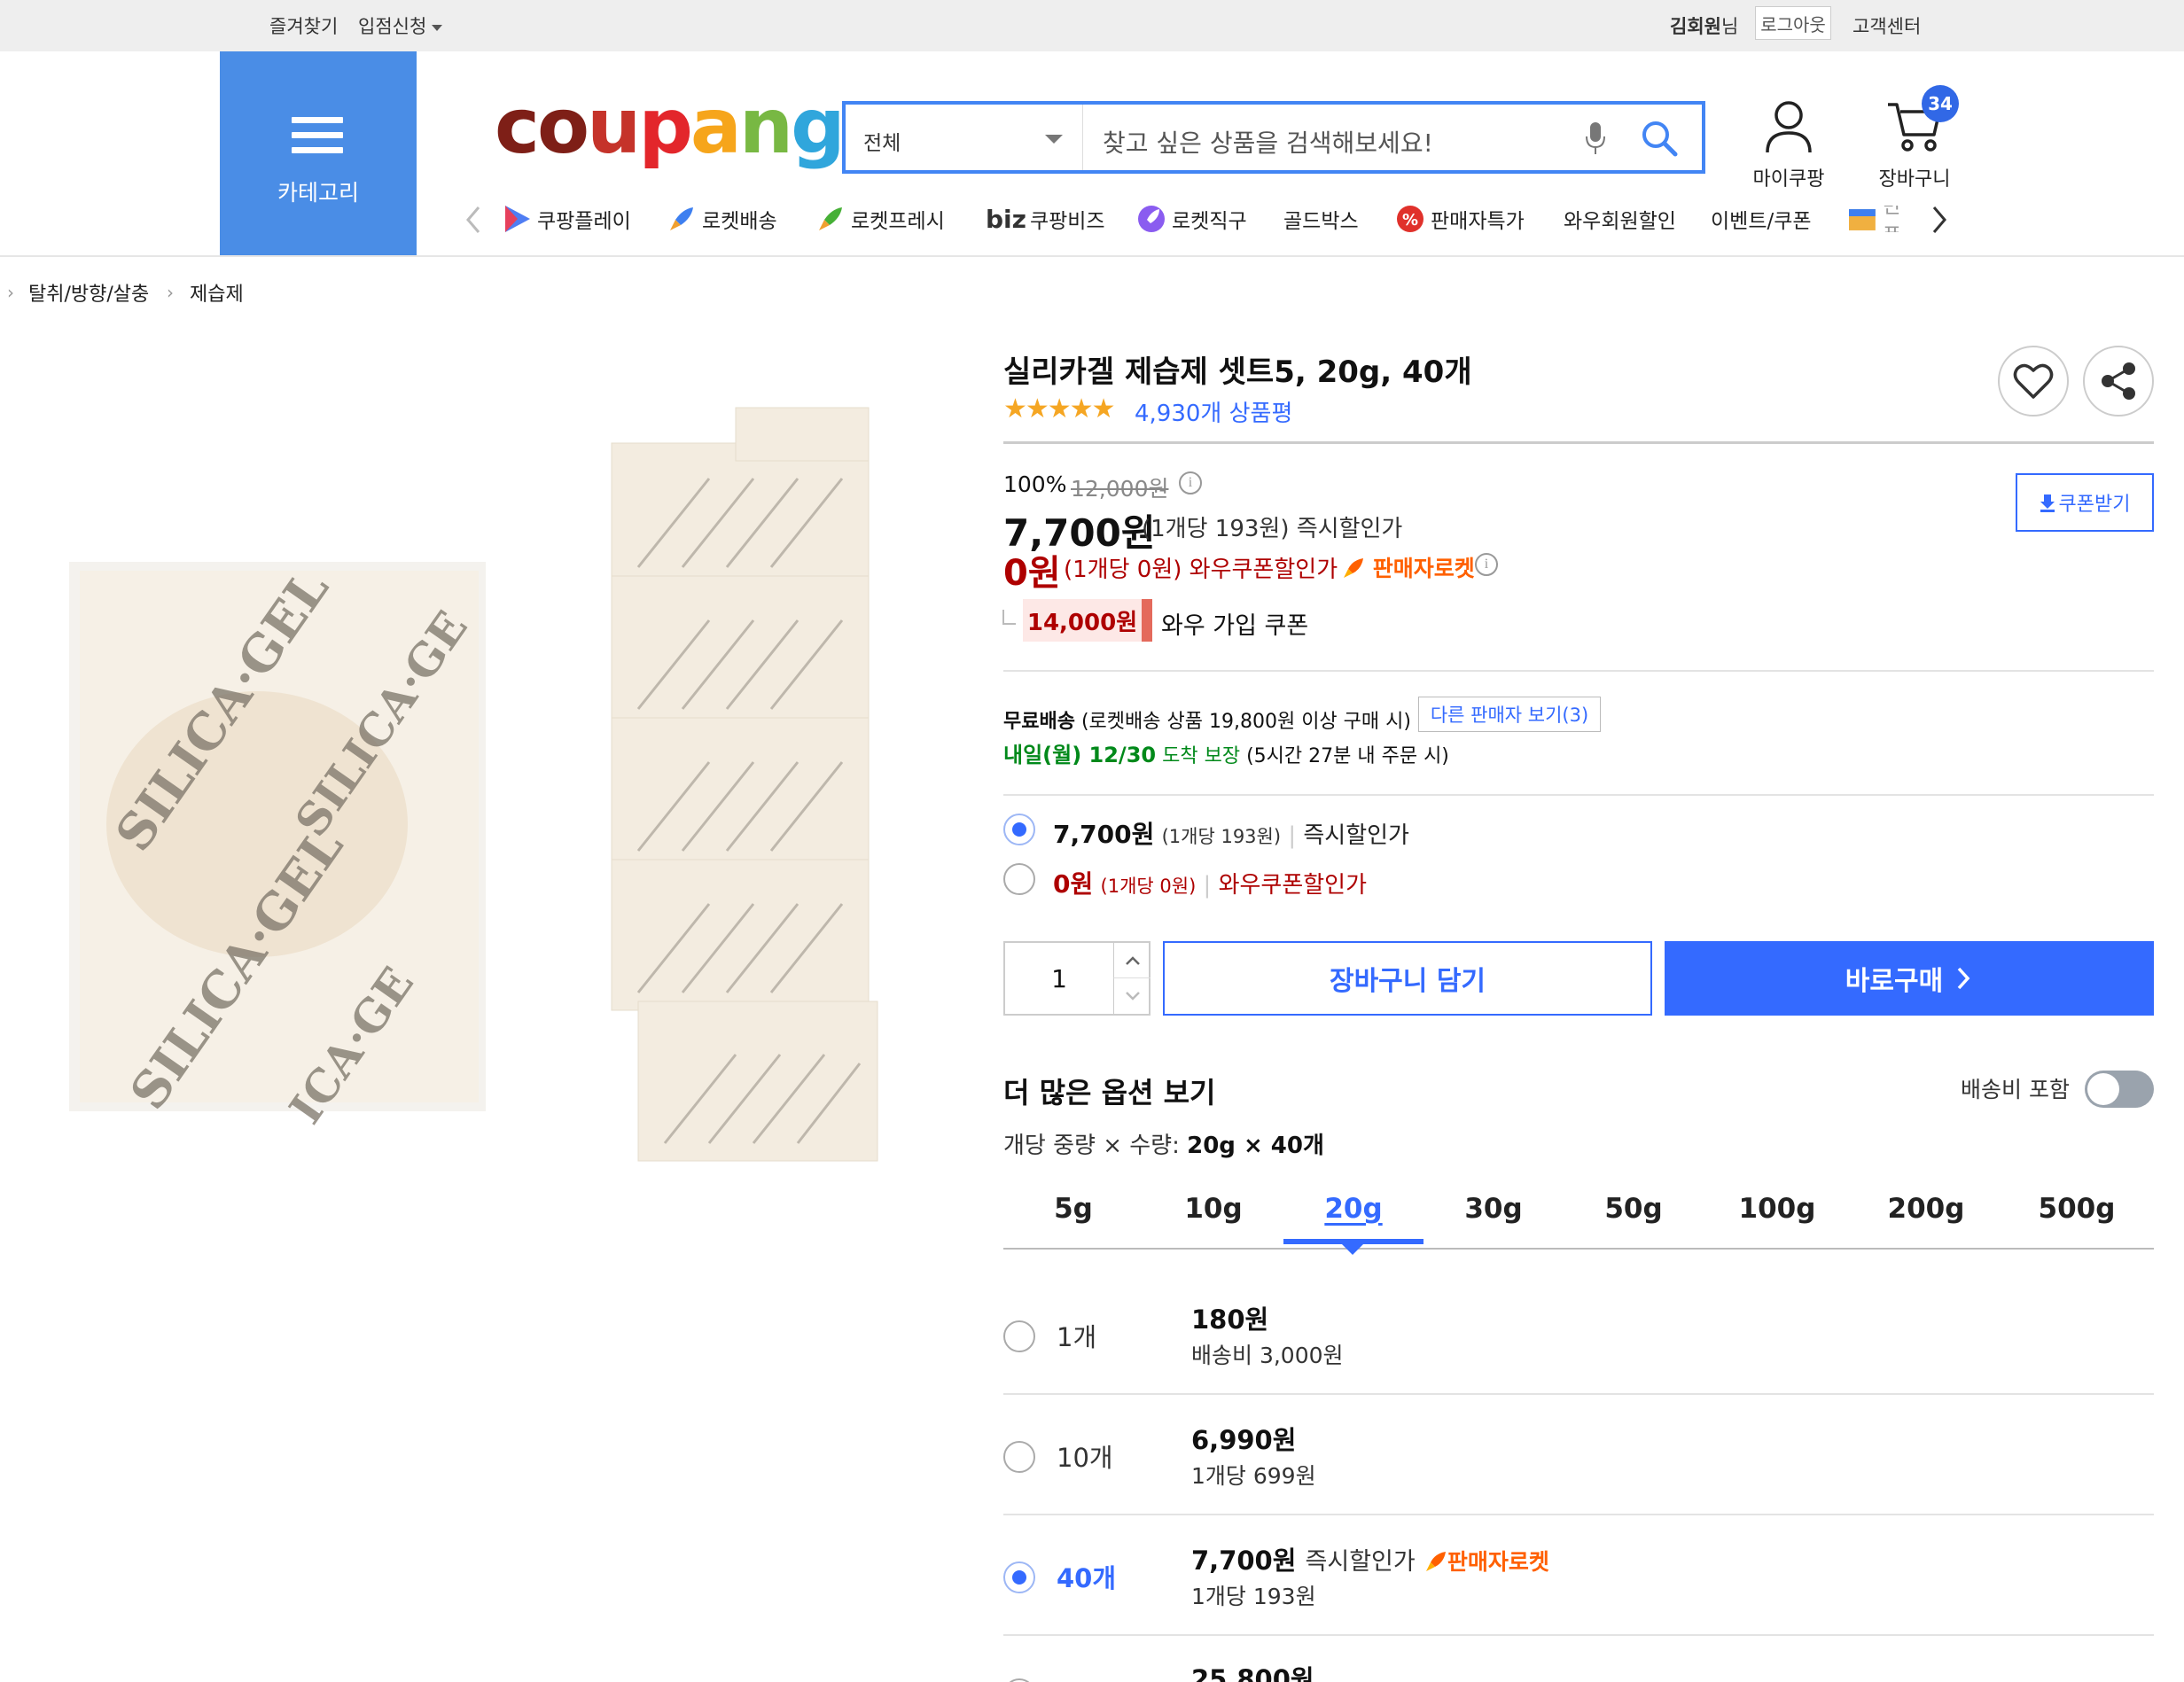  What do you see at coordinates (1268, 142) in the screenshot?
I see `search-input: 찾고 싶은 상품을 검색해보세요!` at bounding box center [1268, 142].